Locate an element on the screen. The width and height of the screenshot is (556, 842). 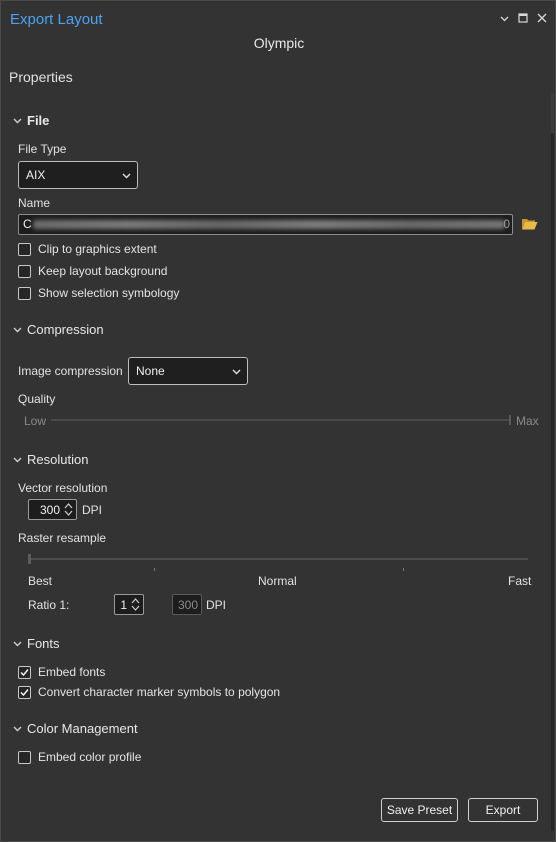
name-label: Name is located at coordinates (34, 203).